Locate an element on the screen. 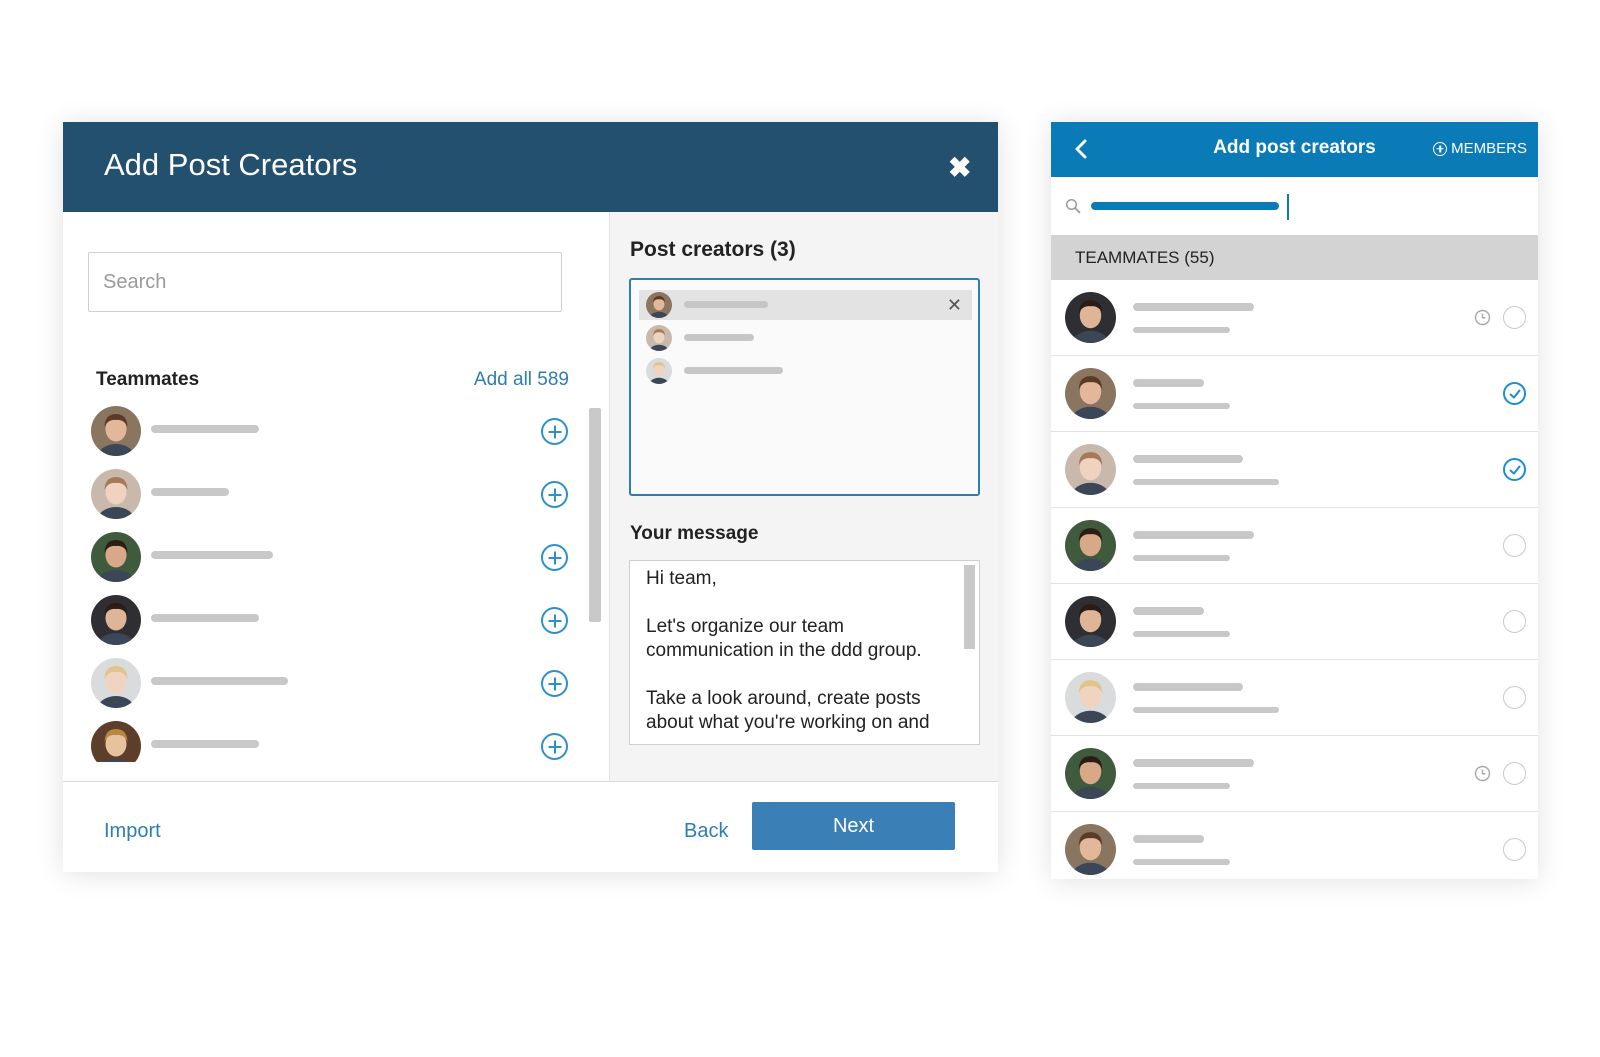 This screenshot has width=1600, height=1057. teammates-section-header: TEAMMATES (55) is located at coordinates (1294, 257).